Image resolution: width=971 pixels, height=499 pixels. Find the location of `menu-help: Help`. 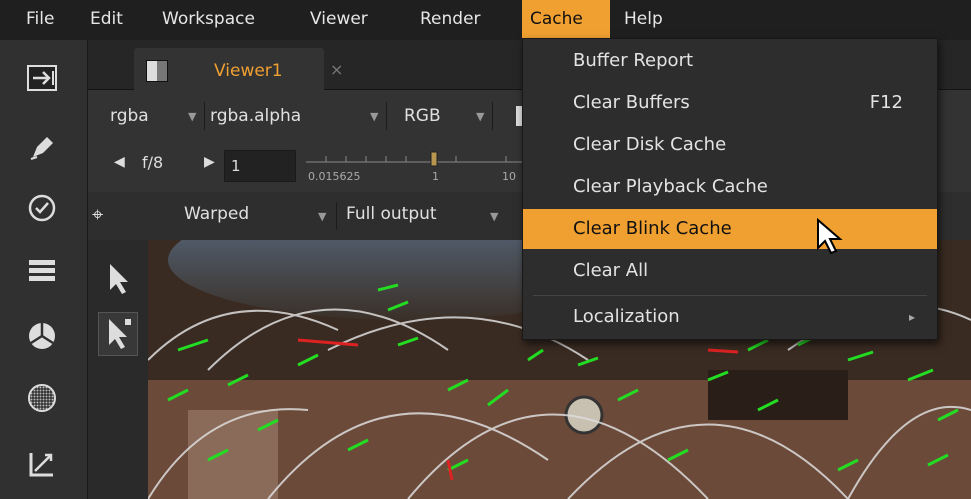

menu-help: Help is located at coordinates (643, 19).